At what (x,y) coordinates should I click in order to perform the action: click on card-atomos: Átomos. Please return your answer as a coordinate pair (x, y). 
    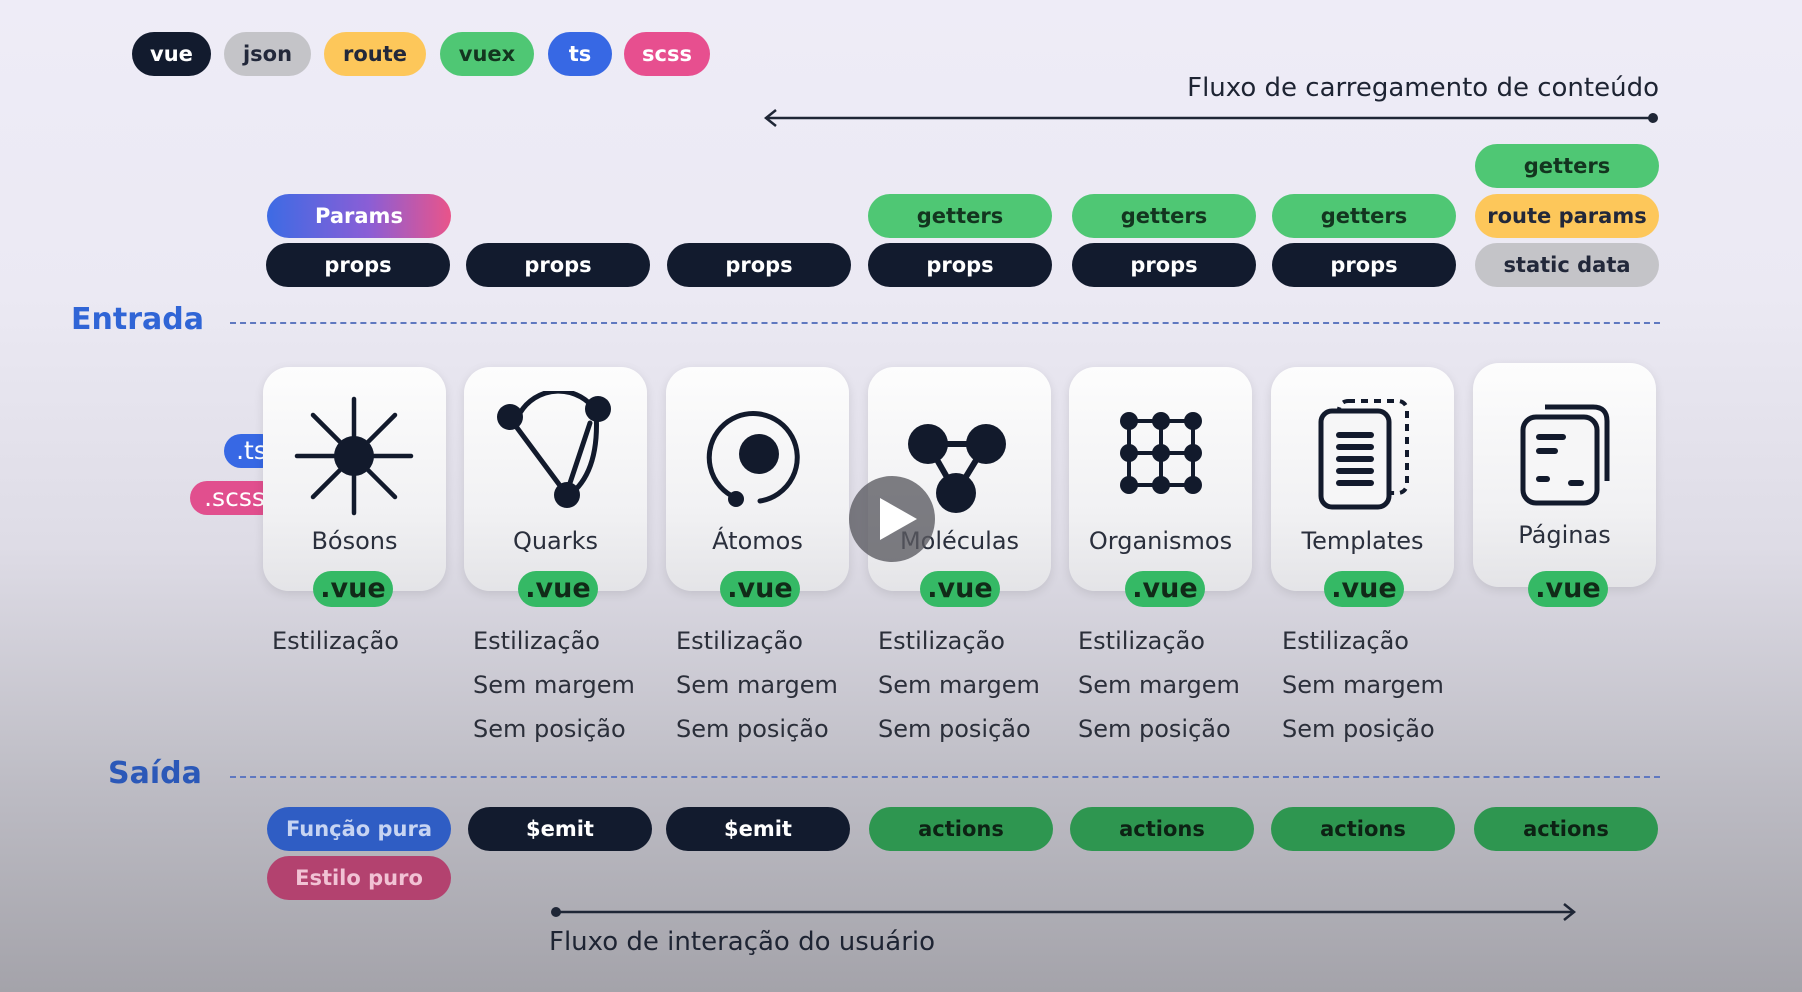
    Looking at the image, I should click on (757, 479).